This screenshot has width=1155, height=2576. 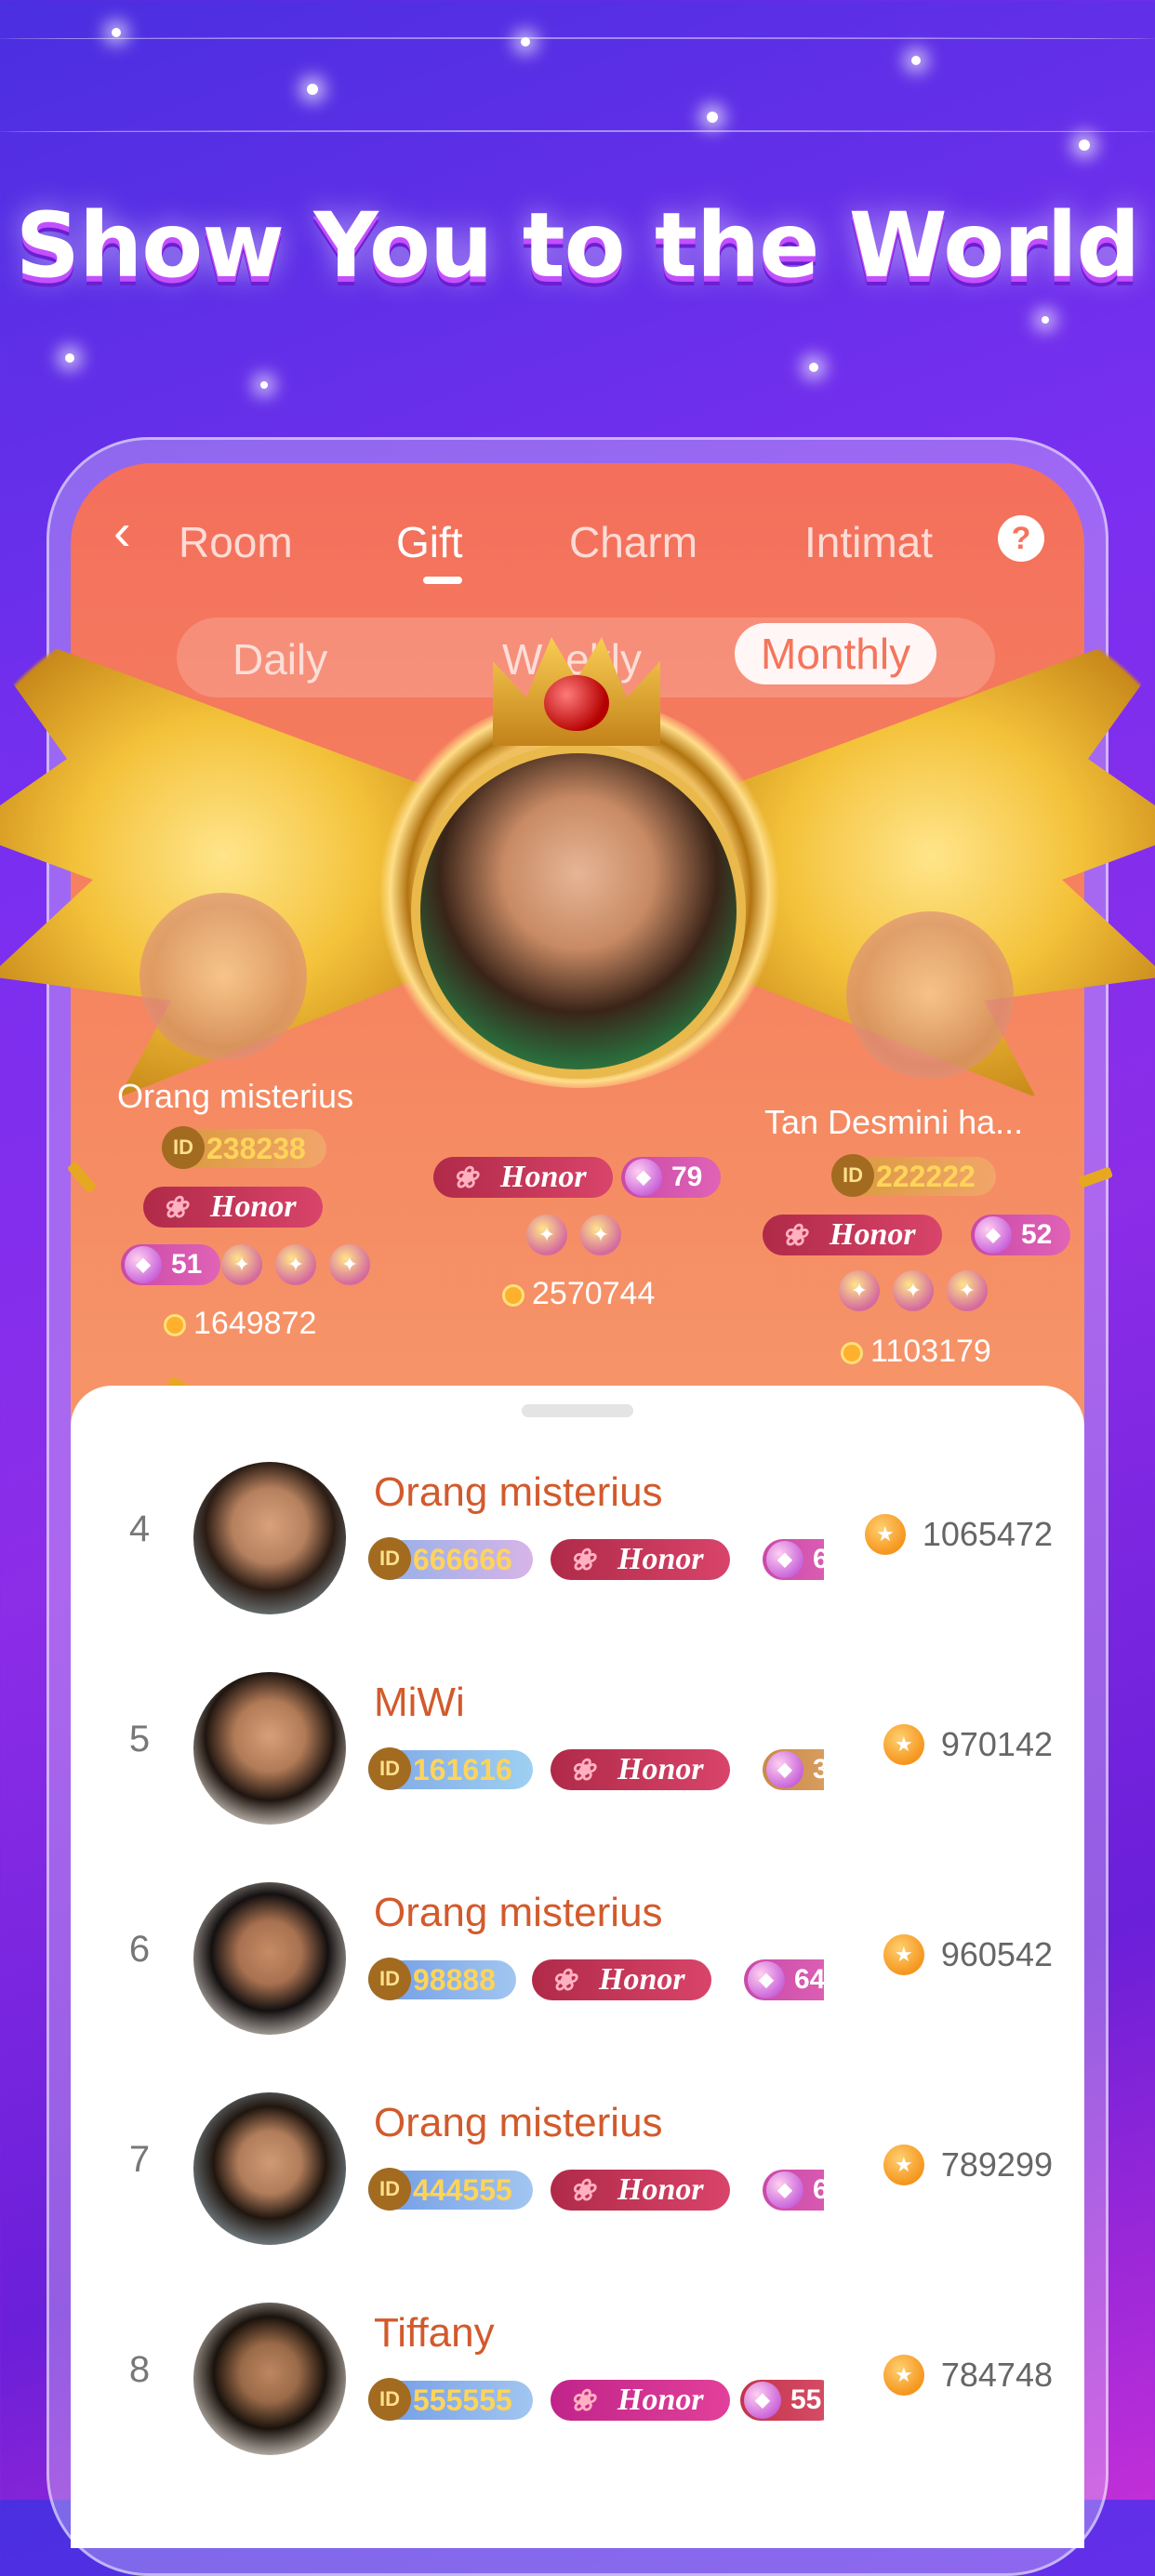 What do you see at coordinates (852, 1235) in the screenshot?
I see `third-place-honor: ❀ Honor` at bounding box center [852, 1235].